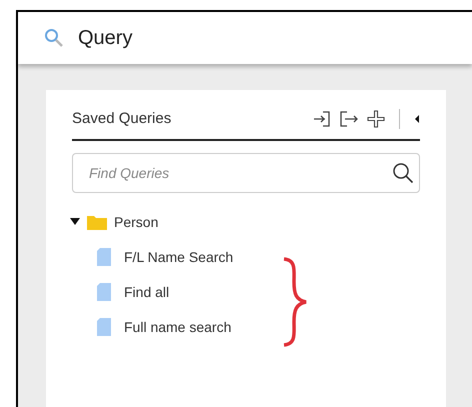  What do you see at coordinates (179, 257) in the screenshot?
I see `tree-item: F/L Name Search` at bounding box center [179, 257].